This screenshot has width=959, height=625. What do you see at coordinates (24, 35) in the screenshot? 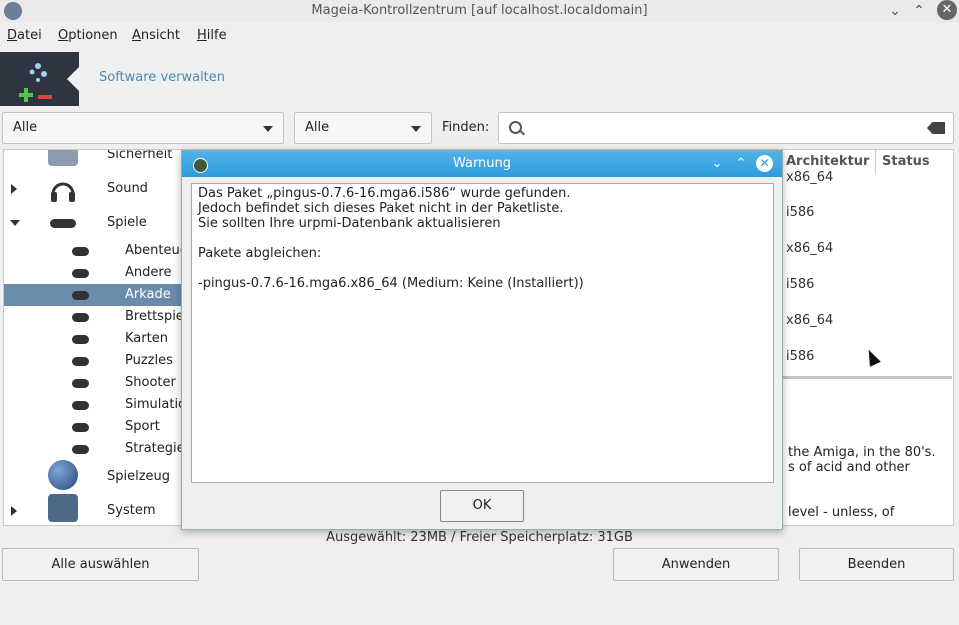
I see `menu-datei: Datei` at bounding box center [24, 35].